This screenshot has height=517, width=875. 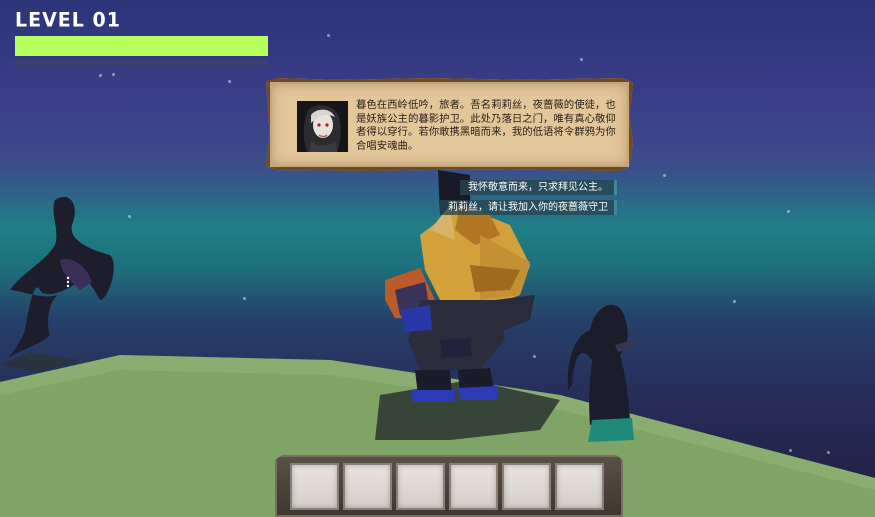 What do you see at coordinates (68, 20) in the screenshot?
I see `level-label: LEVEL 01` at bounding box center [68, 20].